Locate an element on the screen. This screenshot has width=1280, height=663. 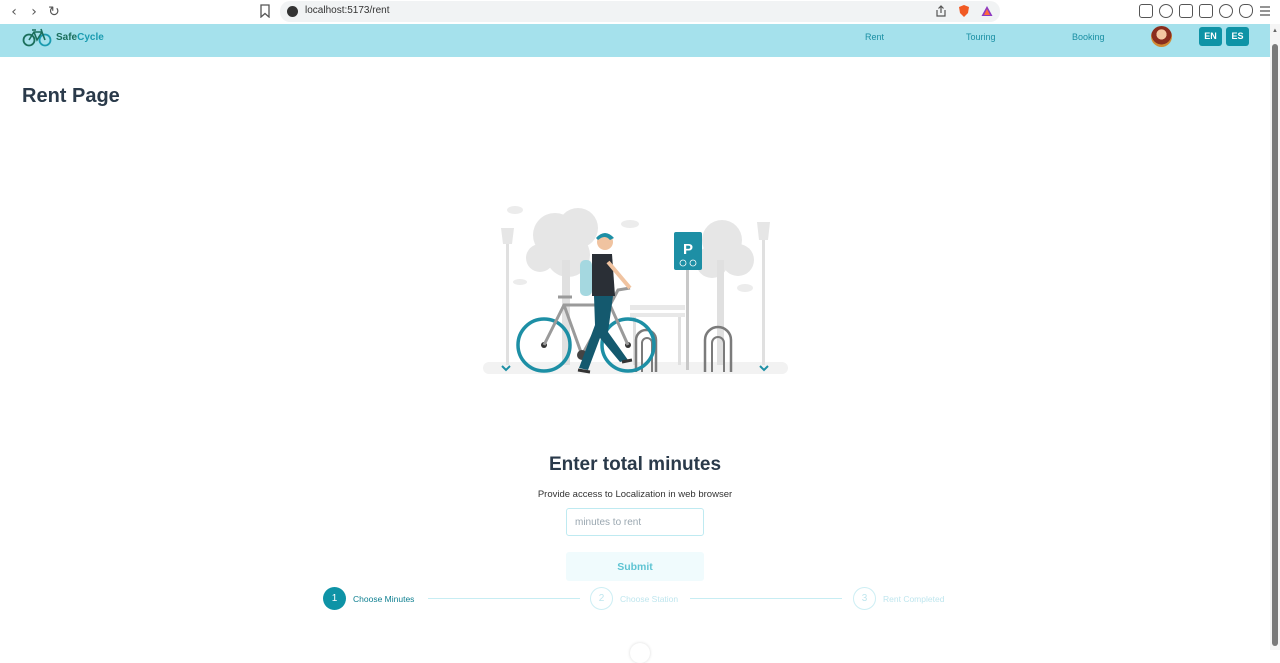
forward-icon: › is located at coordinates (34, 12).